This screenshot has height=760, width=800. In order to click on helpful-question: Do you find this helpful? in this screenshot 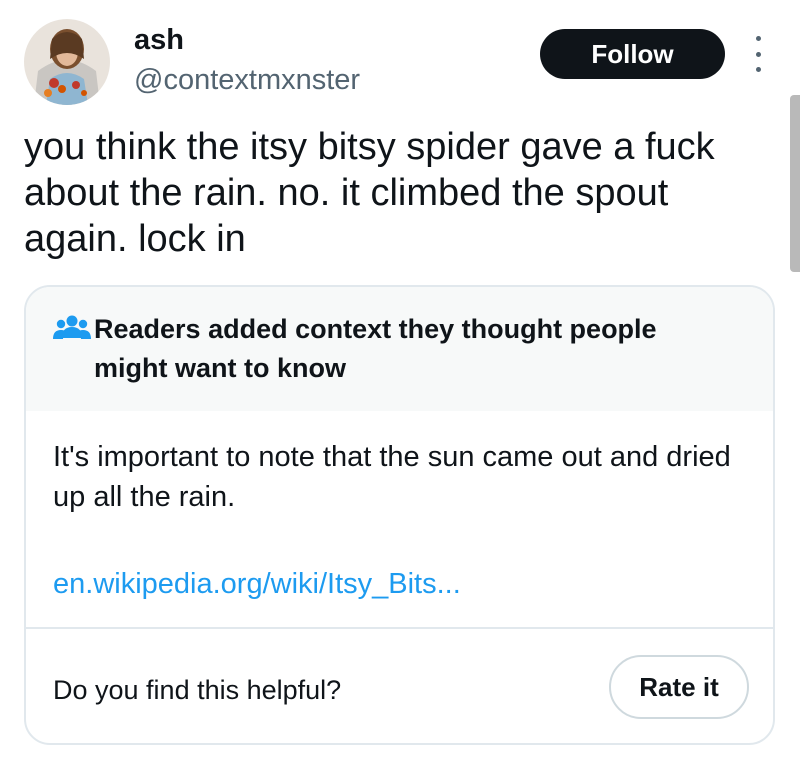, I will do `click(197, 690)`.